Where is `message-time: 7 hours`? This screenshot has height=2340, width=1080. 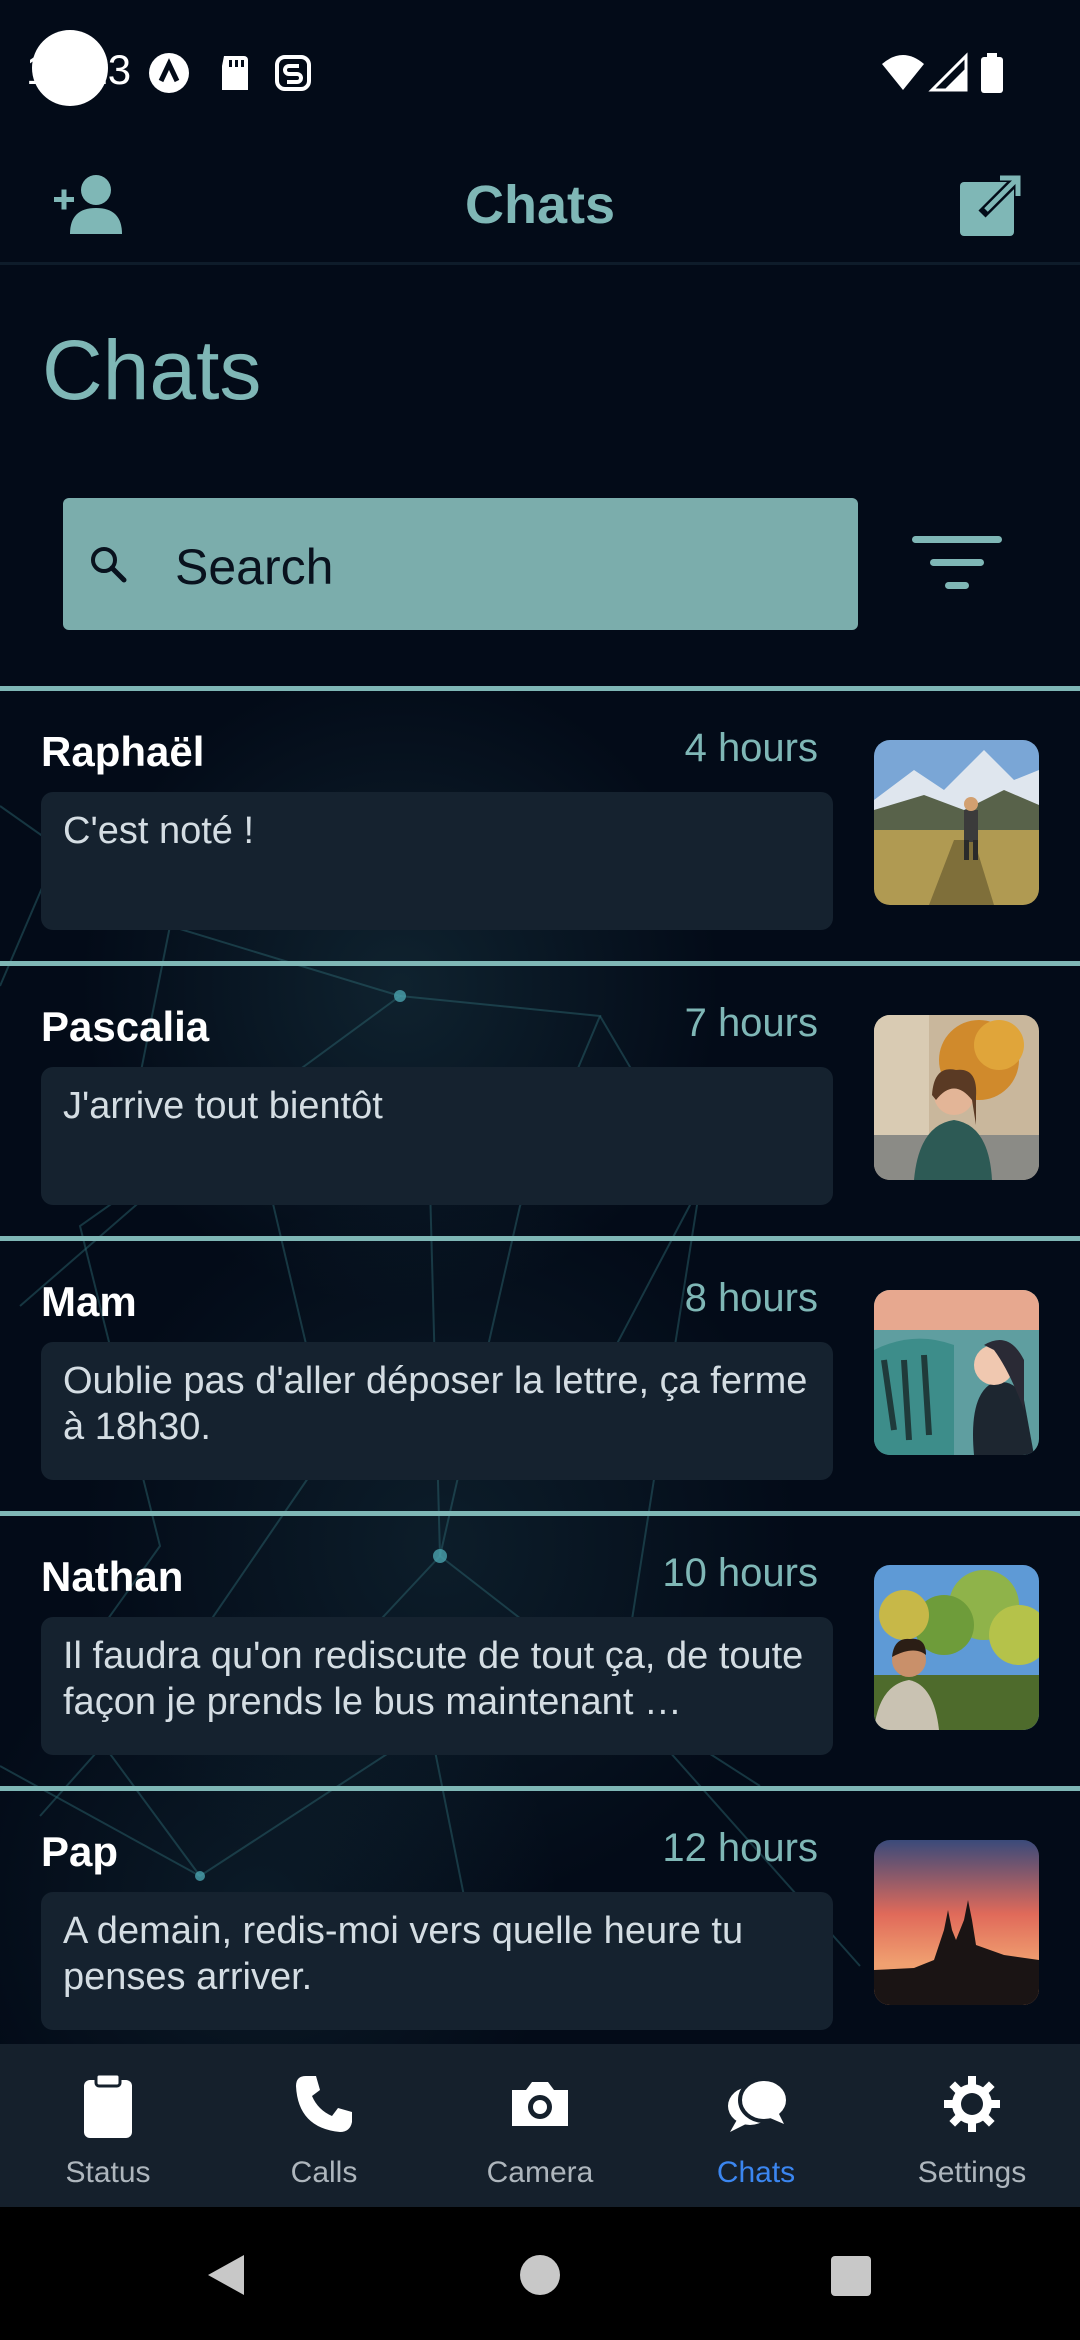 message-time: 7 hours is located at coordinates (751, 1023).